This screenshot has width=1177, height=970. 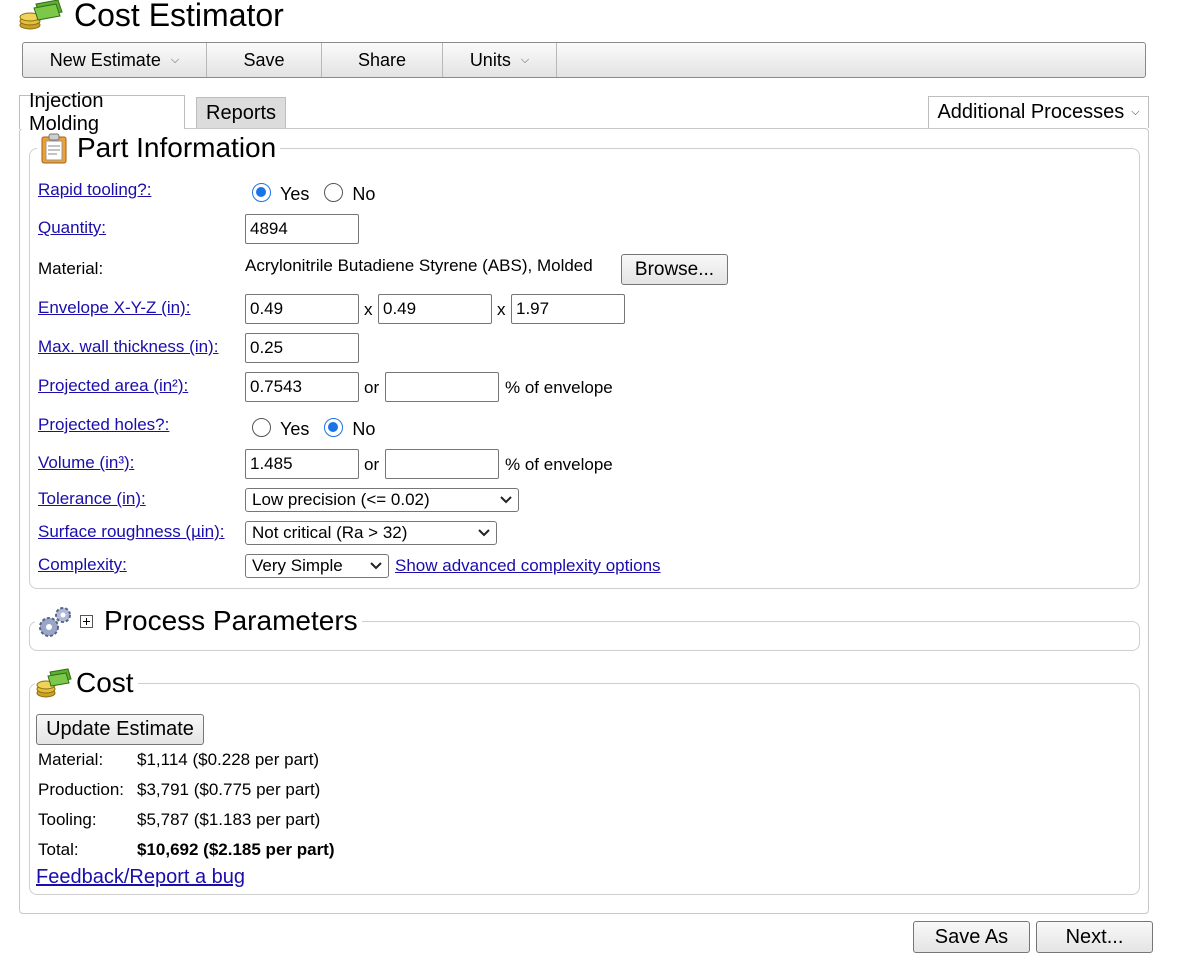 I want to click on volume-input, so click(x=302, y=464).